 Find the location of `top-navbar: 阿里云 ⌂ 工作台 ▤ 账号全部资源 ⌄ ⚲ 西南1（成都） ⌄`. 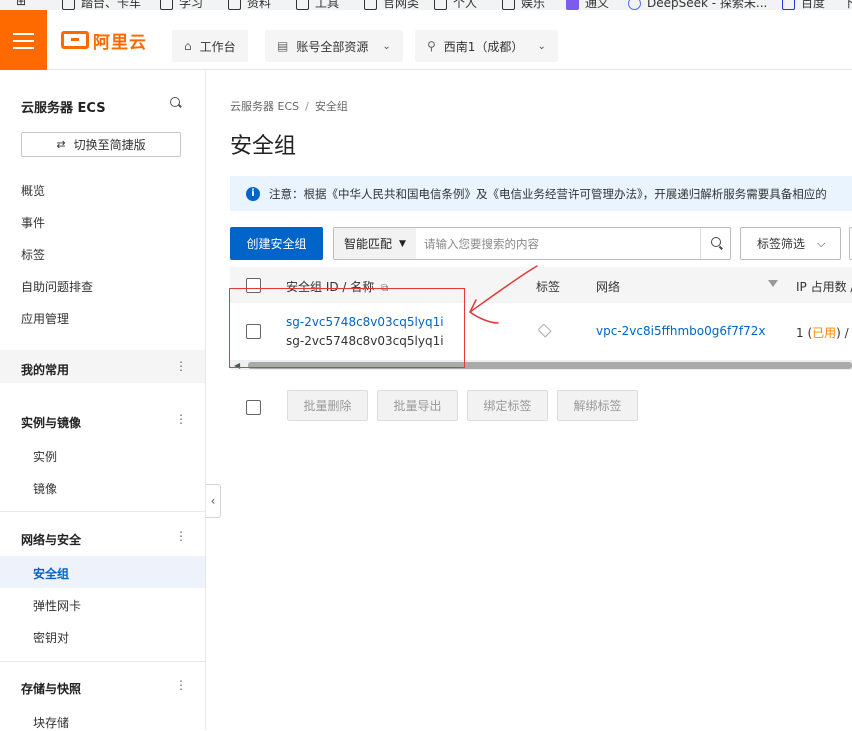

top-navbar: 阿里云 ⌂ 工作台 ▤ 账号全部资源 ⌄ ⚲ 西南1（成都） ⌄ is located at coordinates (426, 40).